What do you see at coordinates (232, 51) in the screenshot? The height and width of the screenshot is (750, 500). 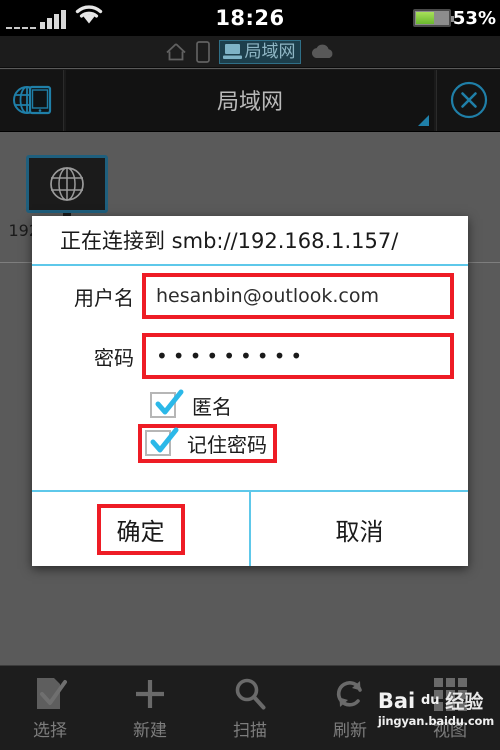 I see `computer-icon` at bounding box center [232, 51].